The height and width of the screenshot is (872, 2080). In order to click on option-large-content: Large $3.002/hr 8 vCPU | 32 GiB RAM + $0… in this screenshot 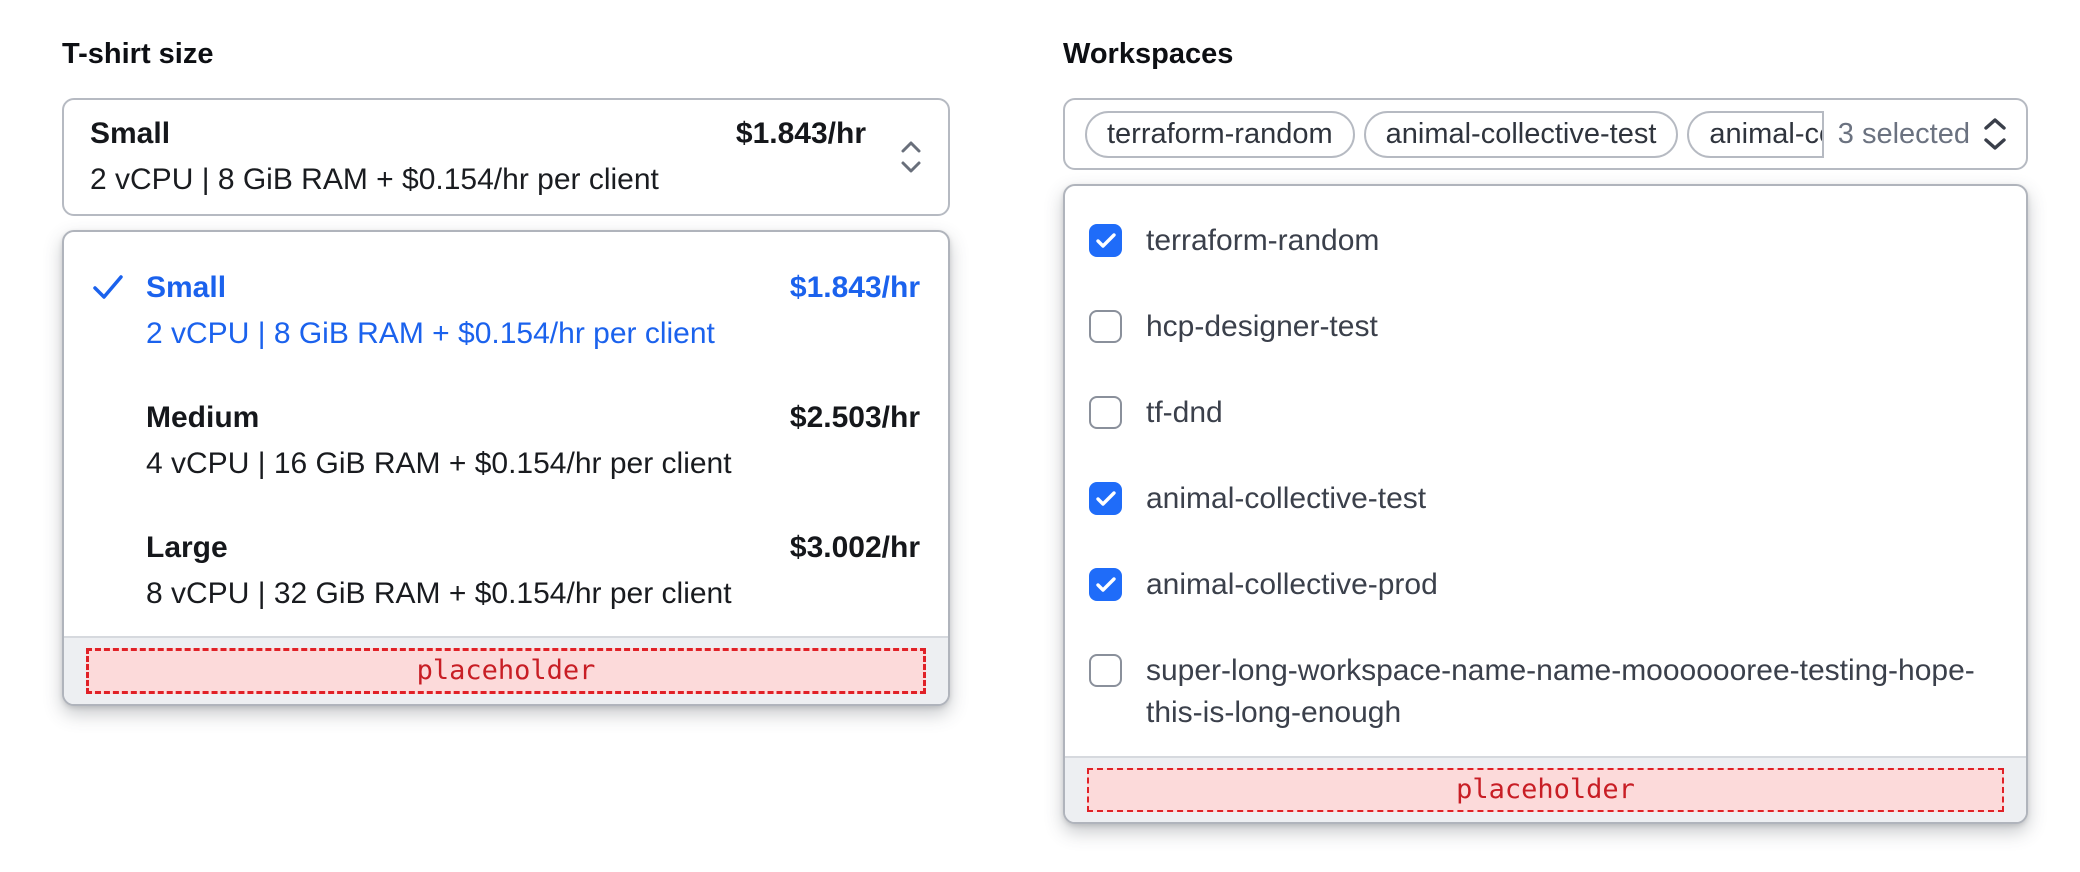, I will do `click(533, 571)`.